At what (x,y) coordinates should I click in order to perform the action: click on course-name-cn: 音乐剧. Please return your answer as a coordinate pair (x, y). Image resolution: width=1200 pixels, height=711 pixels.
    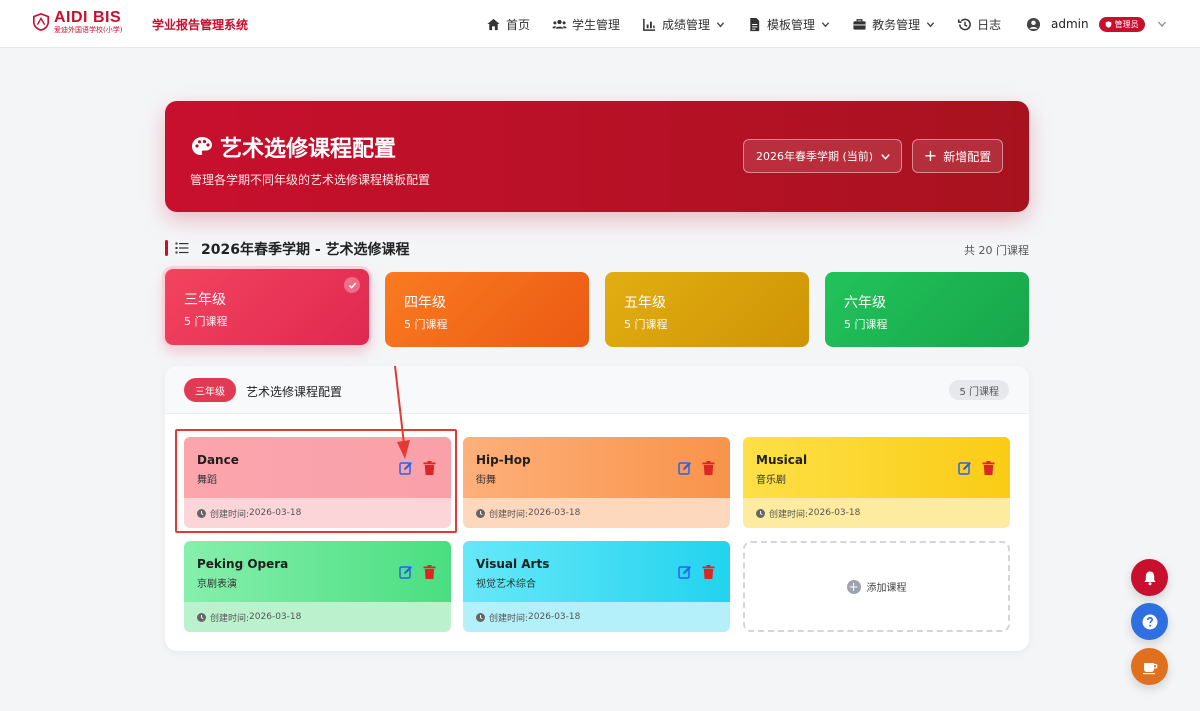
    Looking at the image, I should click on (771, 480).